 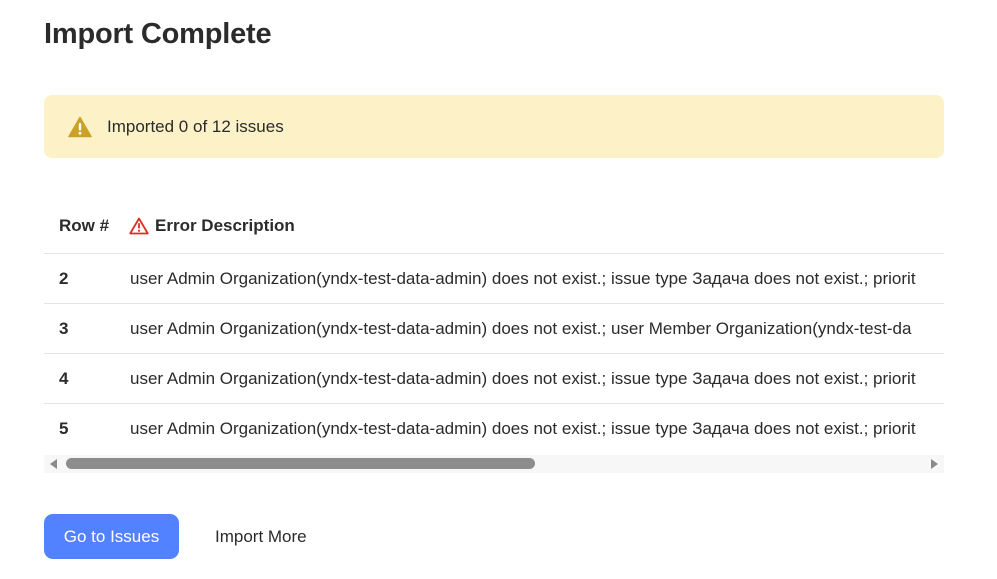 I want to click on scroll-left-arrow-icon, so click(x=53, y=464).